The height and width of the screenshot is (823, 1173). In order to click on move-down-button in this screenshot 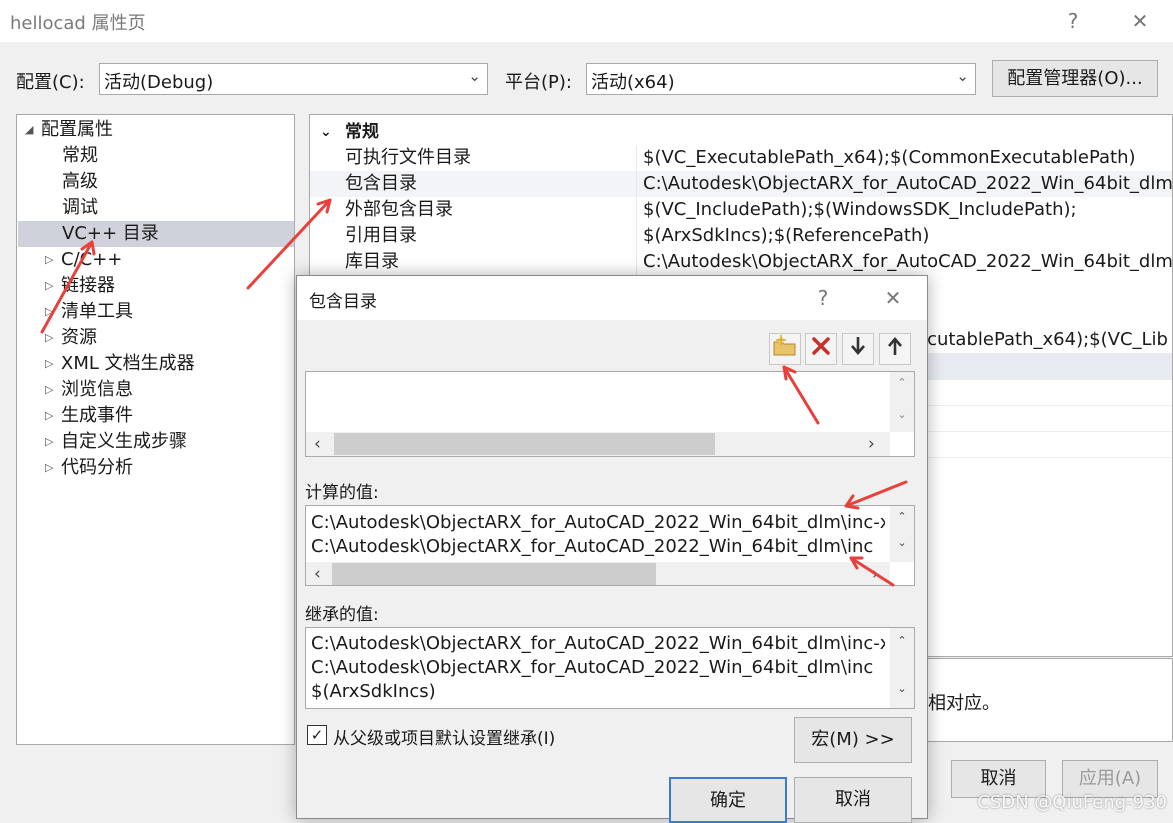, I will do `click(858, 349)`.